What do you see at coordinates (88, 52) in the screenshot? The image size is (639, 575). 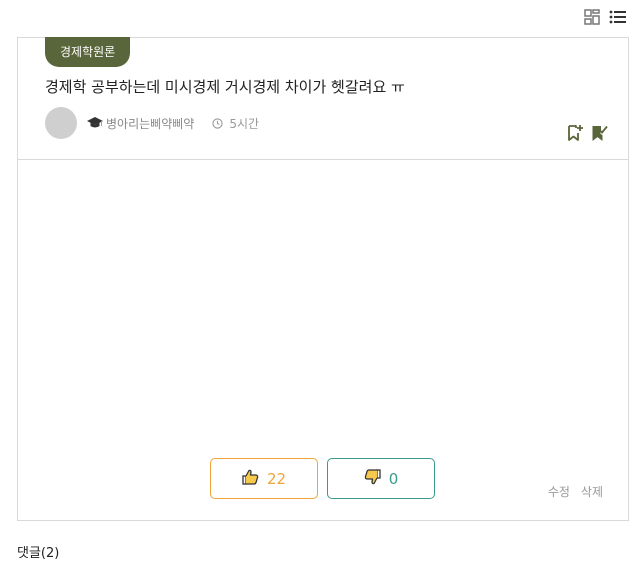 I see `category-tag: 경제학원론` at bounding box center [88, 52].